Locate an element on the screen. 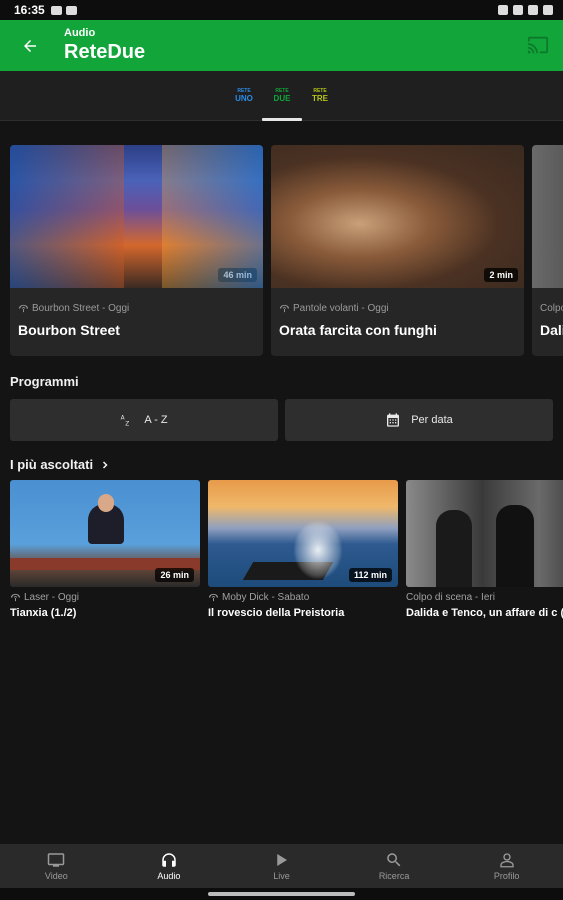  svg-text: Z is located at coordinates (128, 424).